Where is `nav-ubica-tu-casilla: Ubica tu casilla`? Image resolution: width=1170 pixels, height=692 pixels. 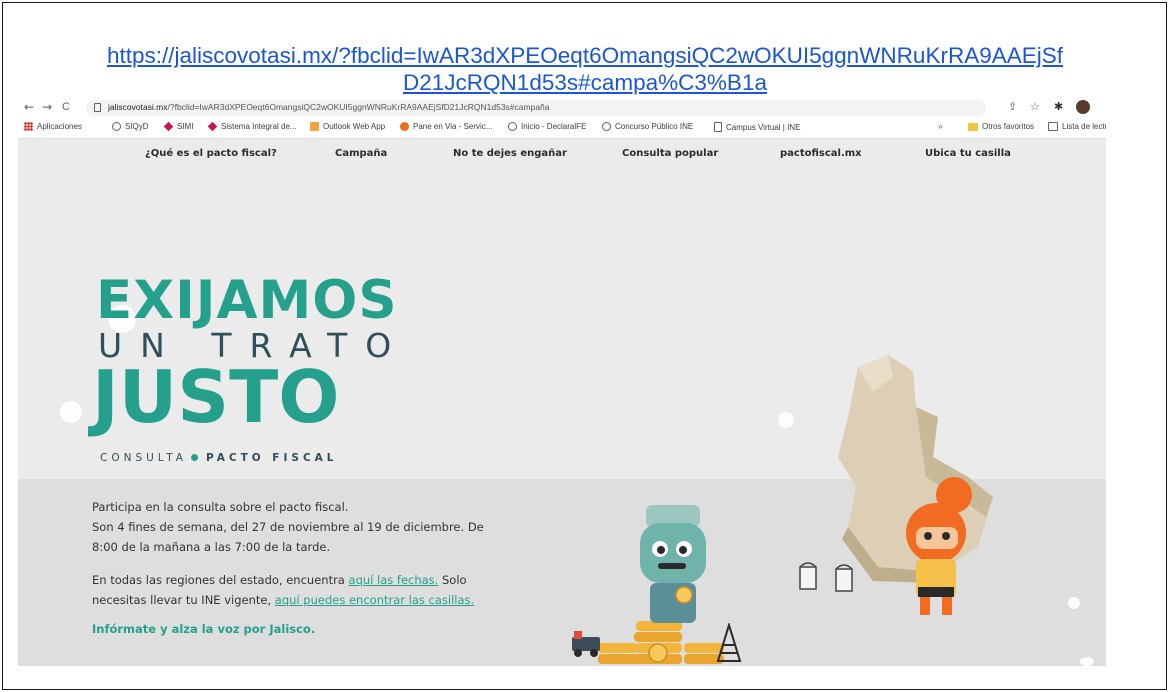
nav-ubica-tu-casilla: Ubica tu casilla is located at coordinates (968, 153).